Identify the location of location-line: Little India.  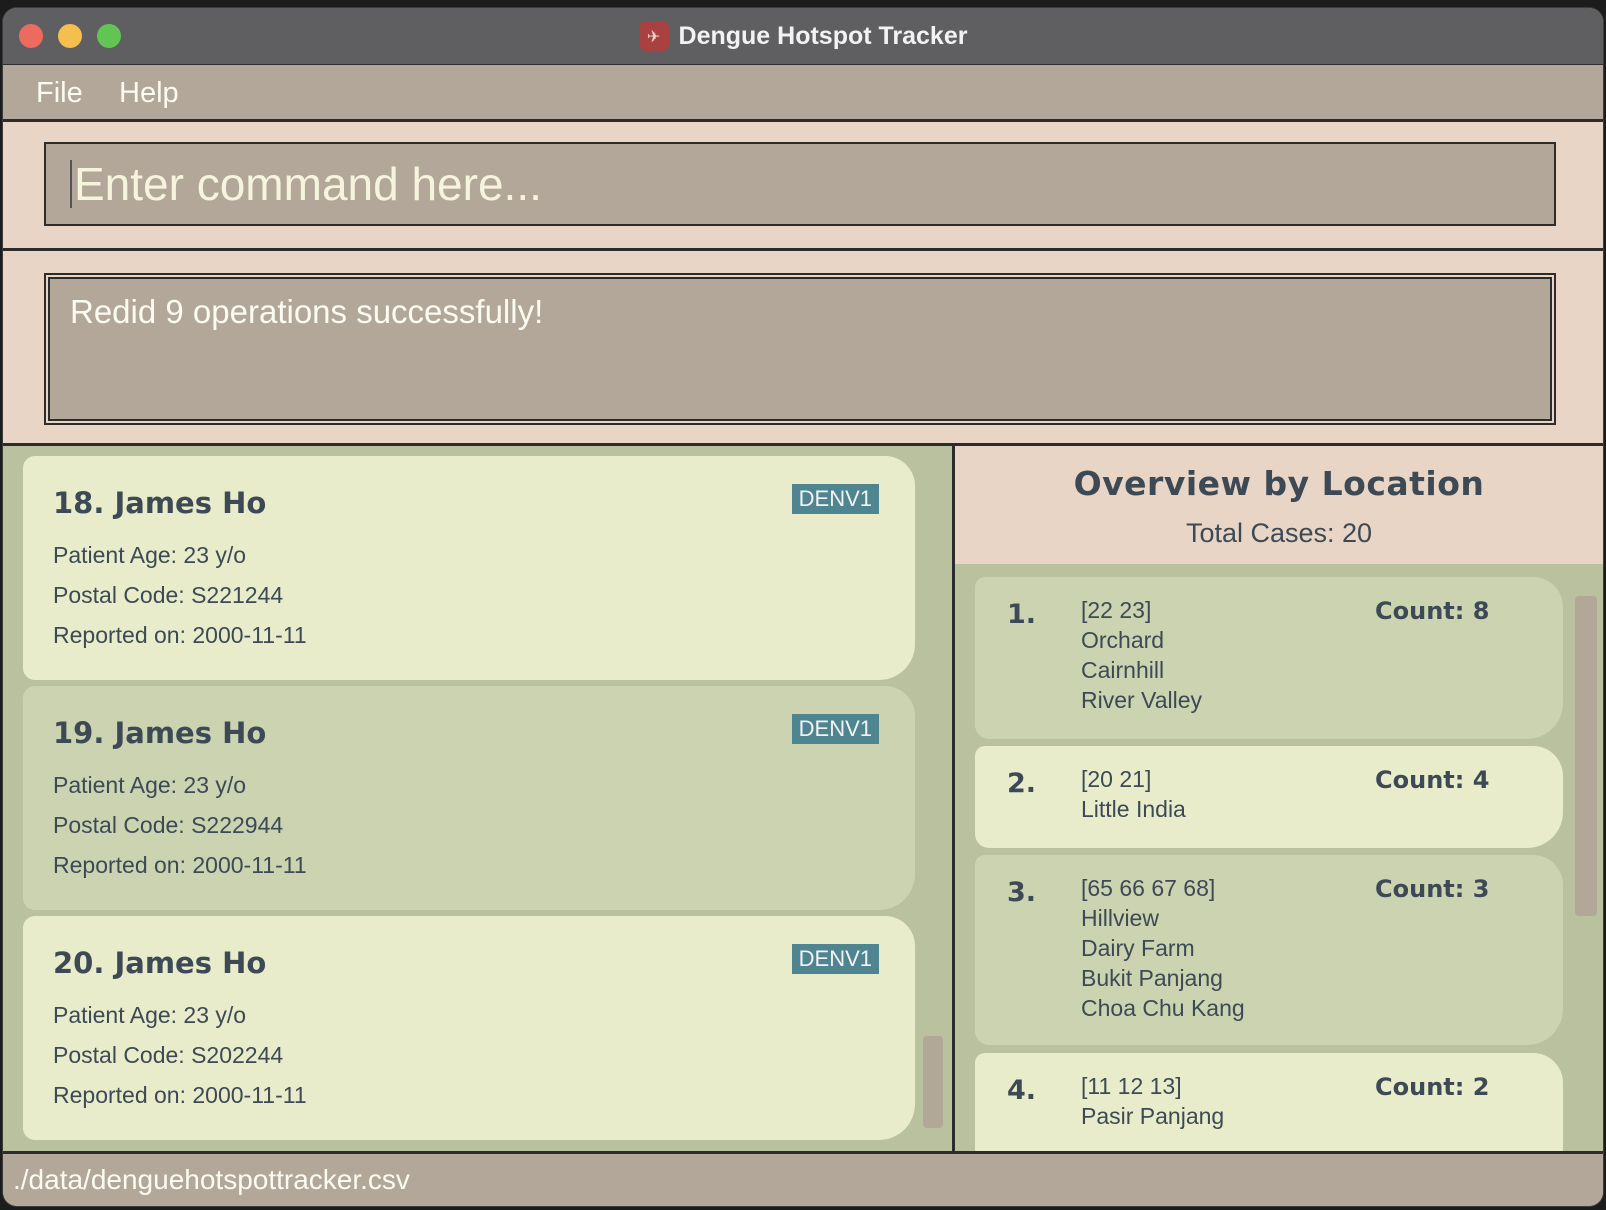
(1133, 809).